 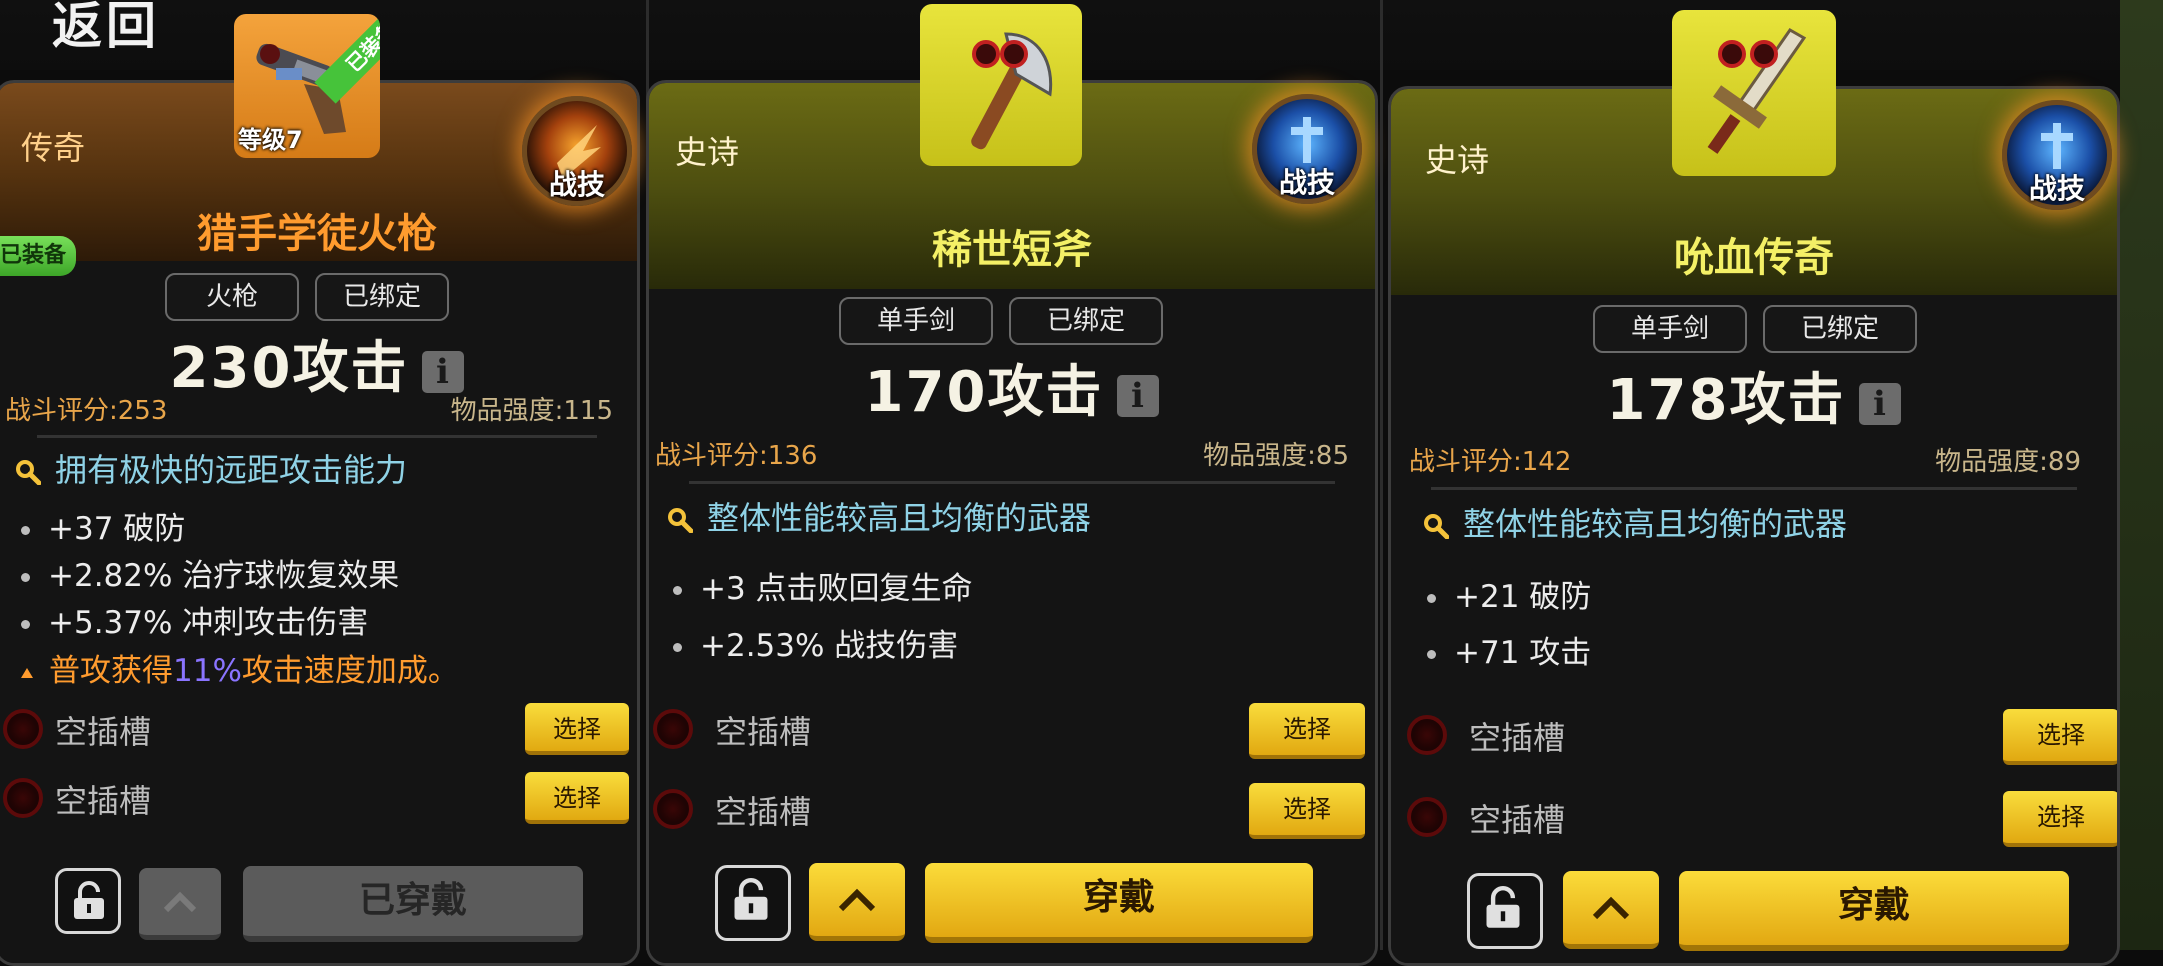 I want to click on attack-value: 178攻击 i, so click(x=1754, y=395).